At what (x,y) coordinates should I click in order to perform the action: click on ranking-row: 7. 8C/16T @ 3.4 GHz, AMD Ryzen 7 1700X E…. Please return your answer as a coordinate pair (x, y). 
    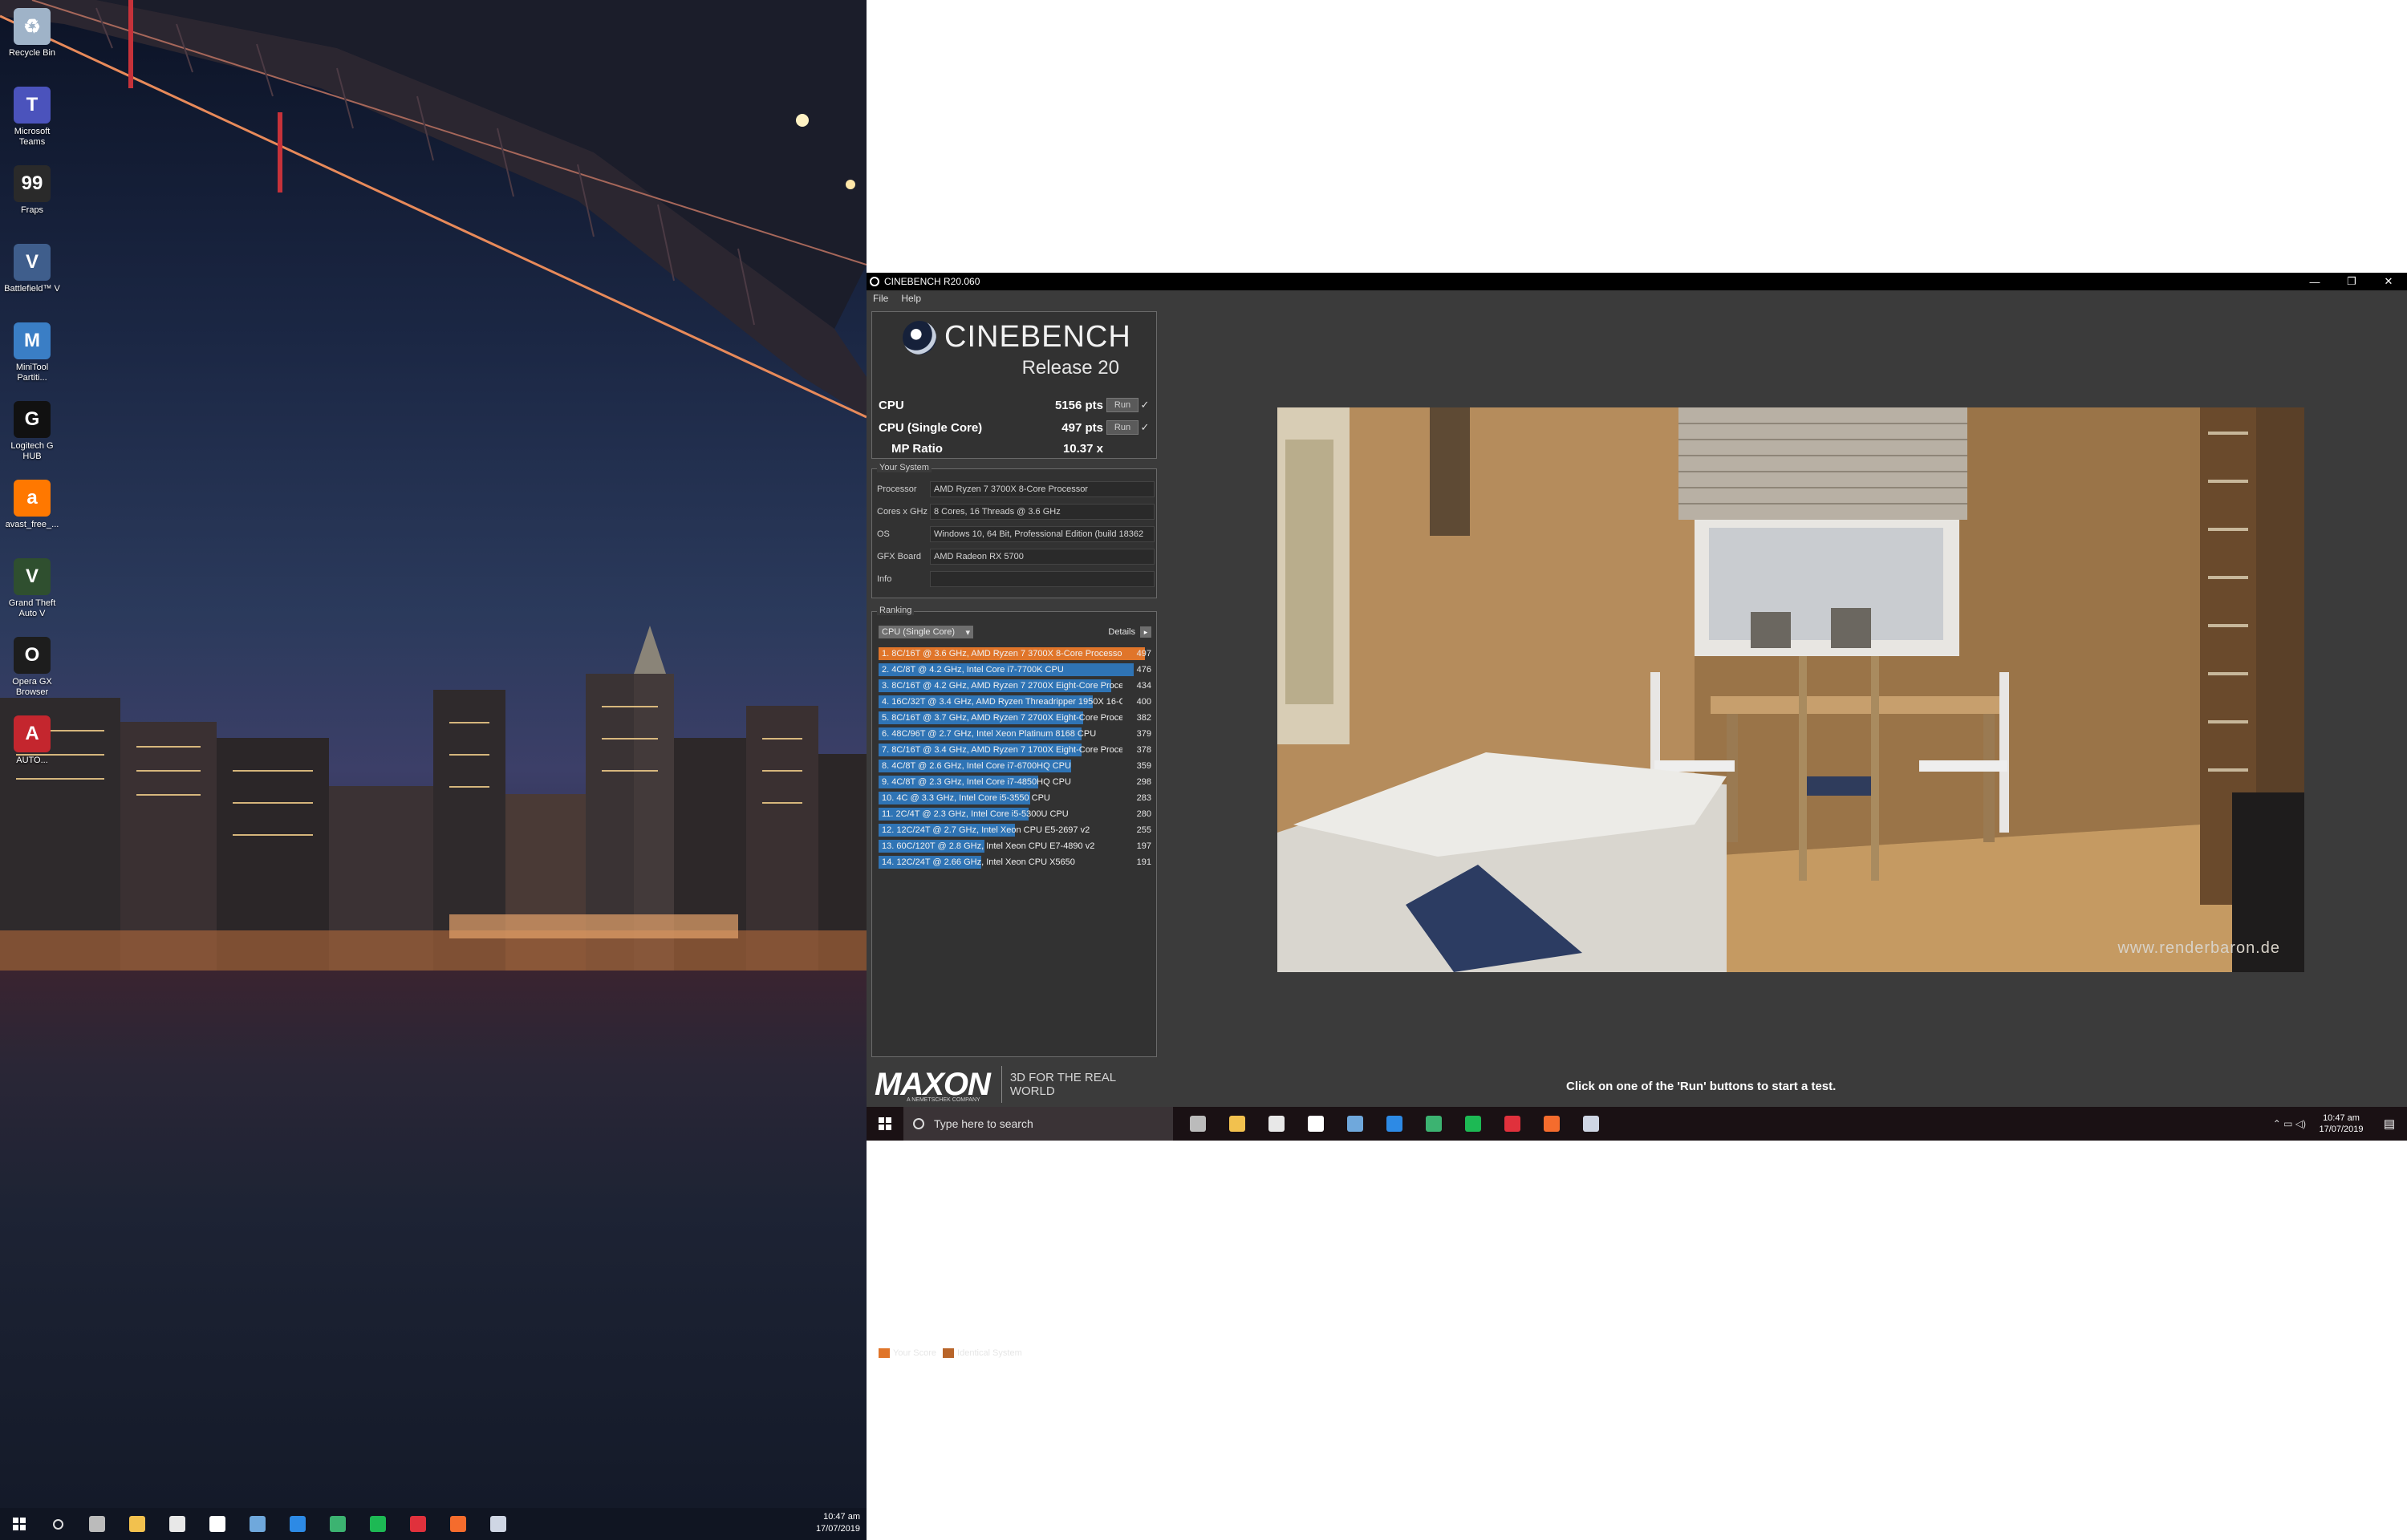
    Looking at the image, I should click on (1017, 750).